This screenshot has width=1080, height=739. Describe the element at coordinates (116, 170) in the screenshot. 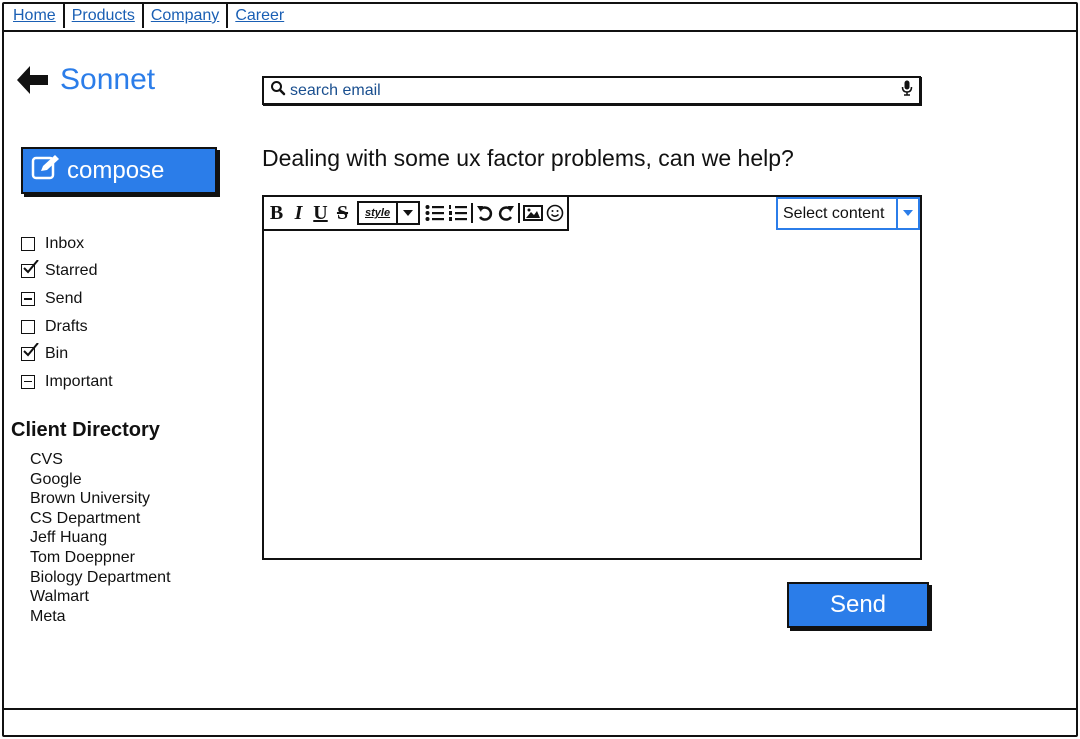

I see `compose-label: compose` at that location.